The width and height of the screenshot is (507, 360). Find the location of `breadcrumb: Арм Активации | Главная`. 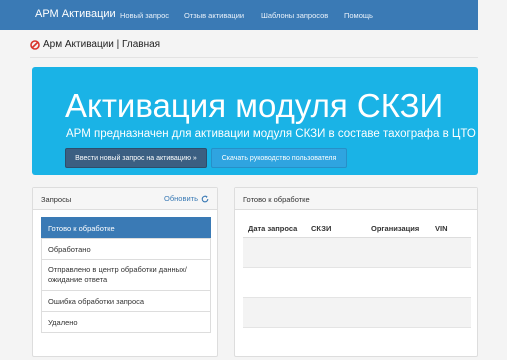

breadcrumb: Арм Активации | Главная is located at coordinates (95, 44).